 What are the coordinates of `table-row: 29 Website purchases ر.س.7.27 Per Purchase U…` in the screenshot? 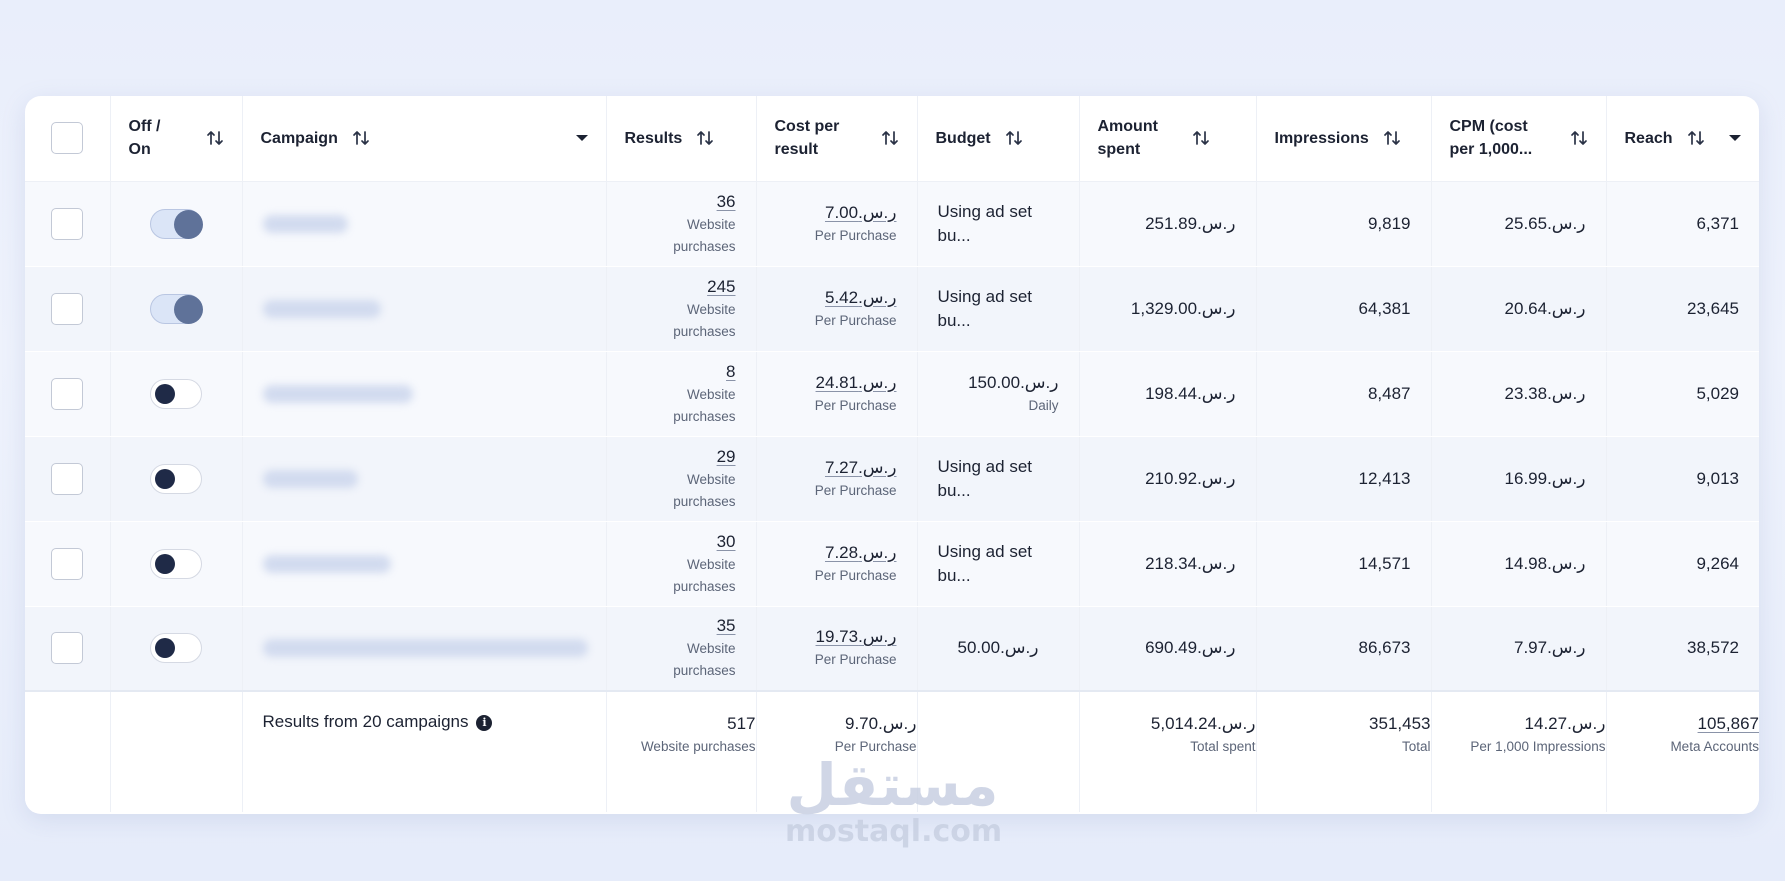 It's located at (892, 479).